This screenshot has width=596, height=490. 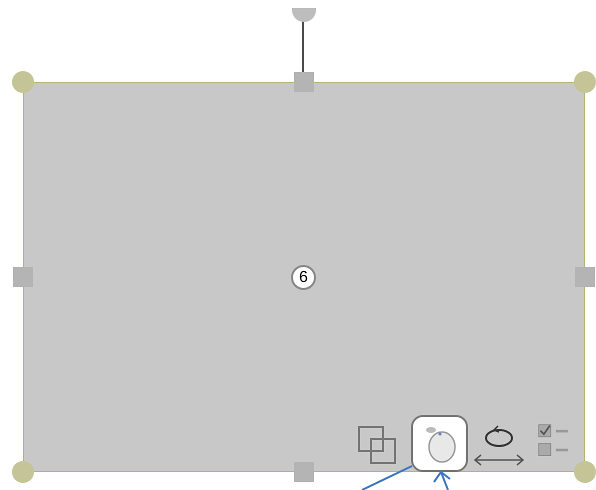 What do you see at coordinates (304, 15) in the screenshot?
I see `rotation-handle` at bounding box center [304, 15].